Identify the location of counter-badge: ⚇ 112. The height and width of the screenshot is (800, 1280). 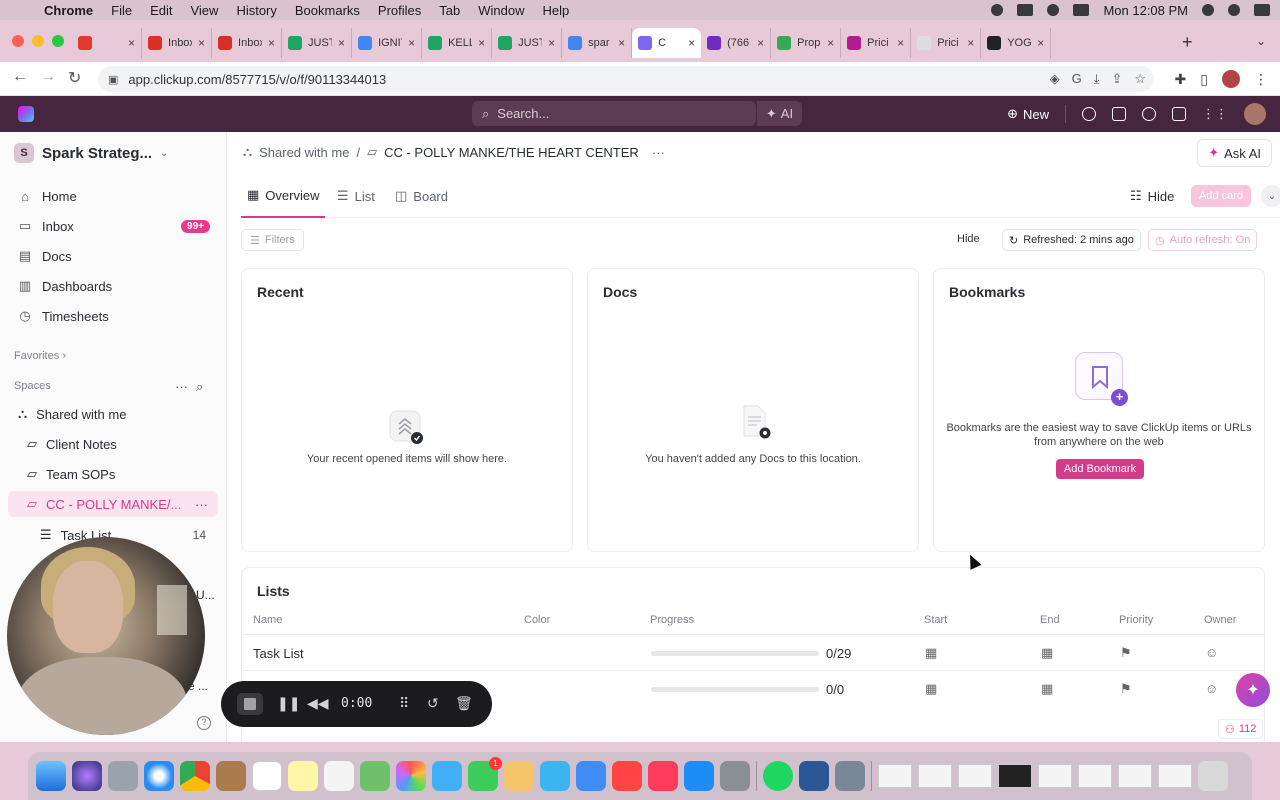
(1241, 729).